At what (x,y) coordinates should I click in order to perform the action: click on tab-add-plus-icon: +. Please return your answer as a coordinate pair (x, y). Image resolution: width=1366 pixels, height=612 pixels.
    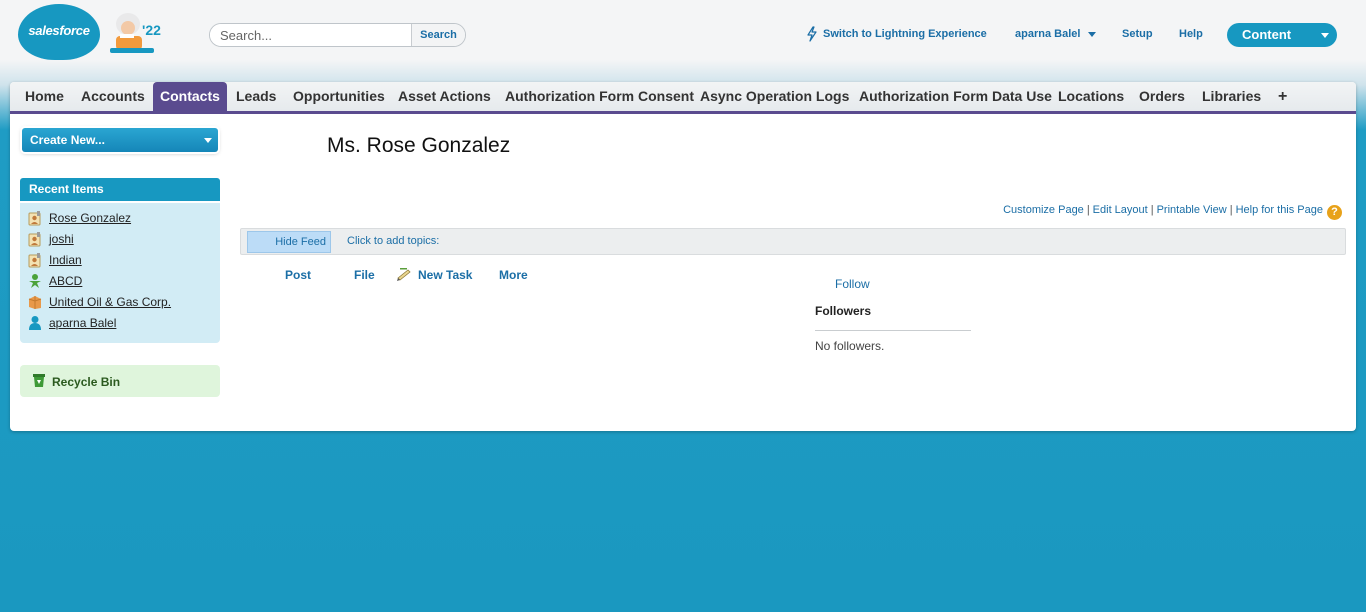
    Looking at the image, I should click on (1282, 96).